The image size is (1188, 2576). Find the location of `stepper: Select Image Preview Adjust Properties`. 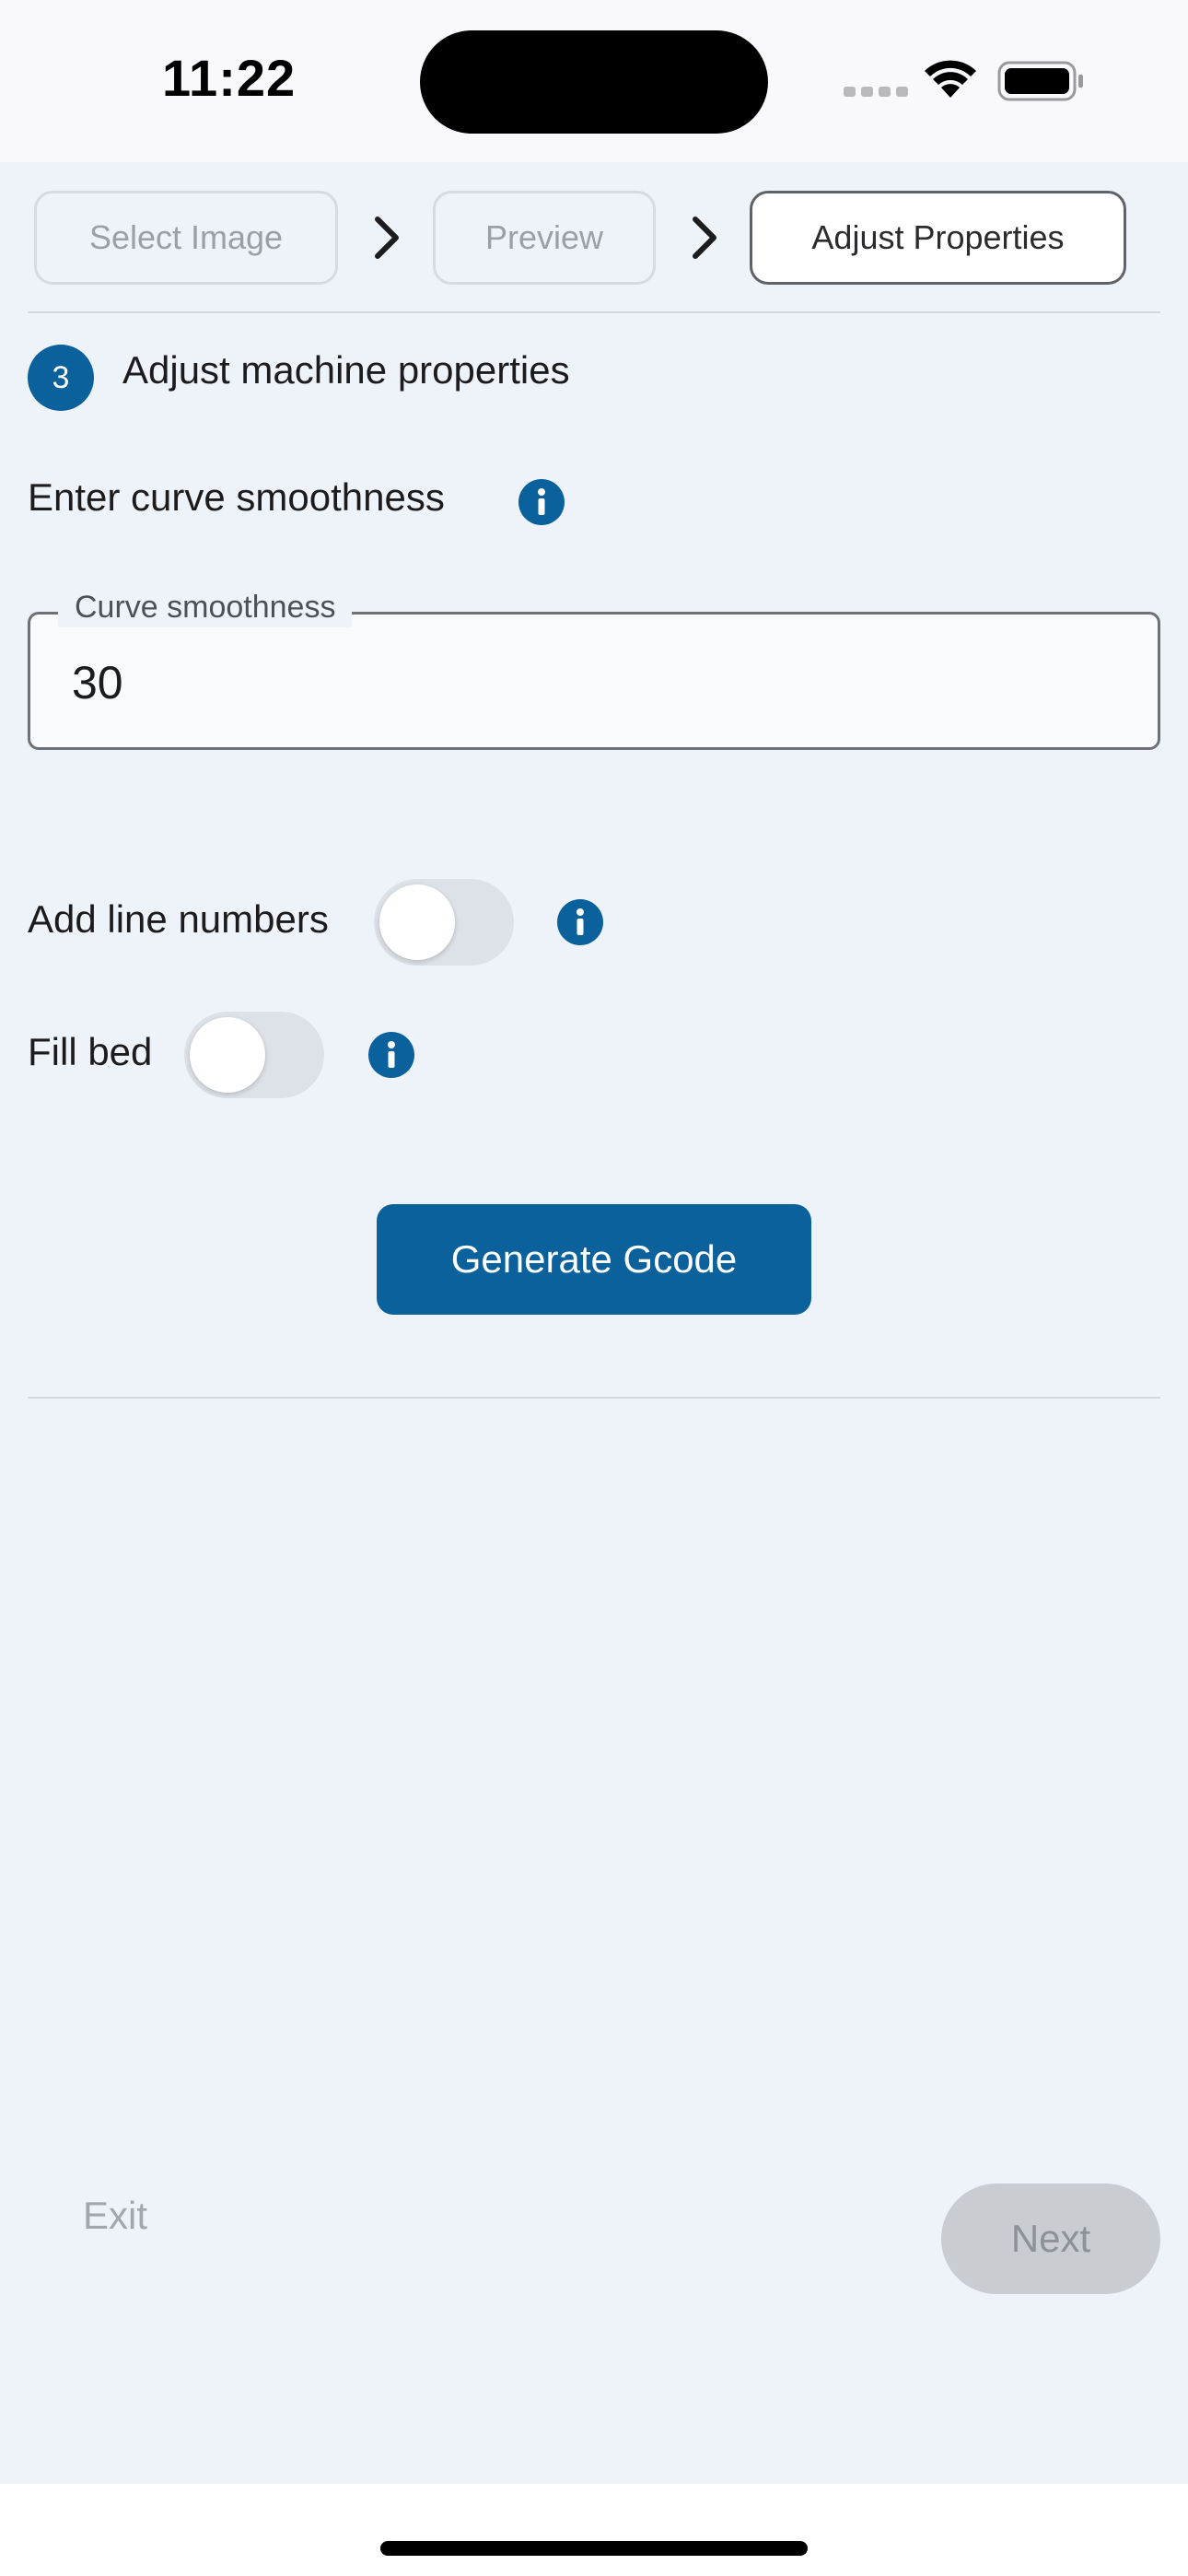

stepper: Select Image Preview Adjust Properties is located at coordinates (594, 238).